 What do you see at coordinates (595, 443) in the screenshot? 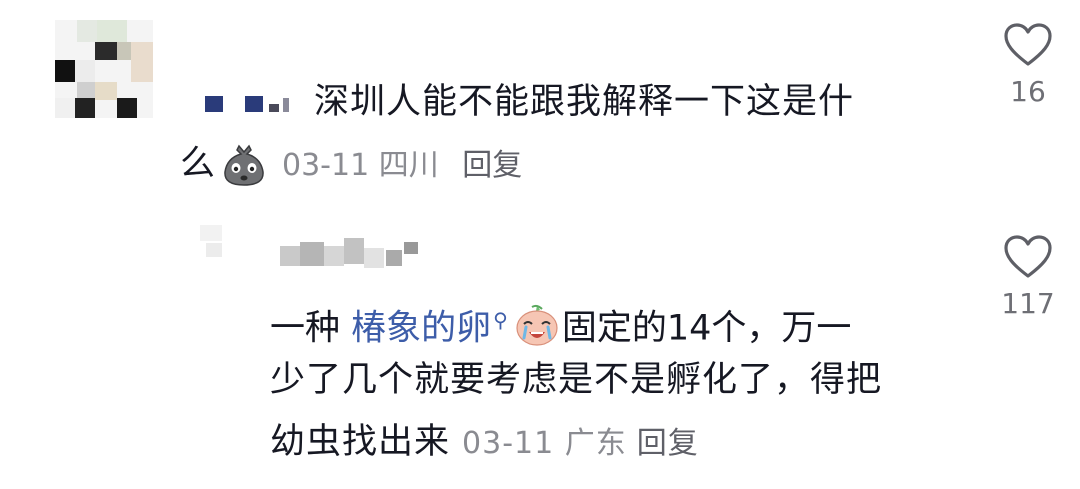
I see `reply-location: 广东` at bounding box center [595, 443].